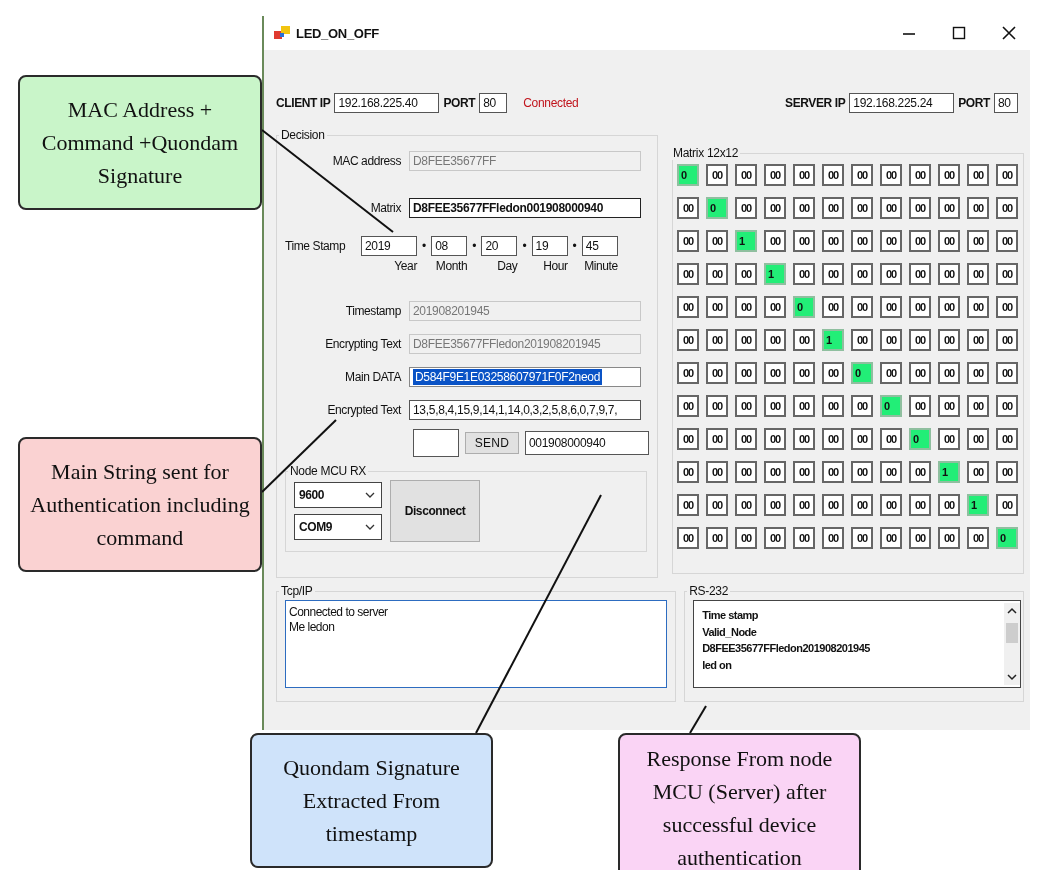 The image size is (1043, 870). What do you see at coordinates (389, 246) in the screenshot?
I see `time-field: 2019` at bounding box center [389, 246].